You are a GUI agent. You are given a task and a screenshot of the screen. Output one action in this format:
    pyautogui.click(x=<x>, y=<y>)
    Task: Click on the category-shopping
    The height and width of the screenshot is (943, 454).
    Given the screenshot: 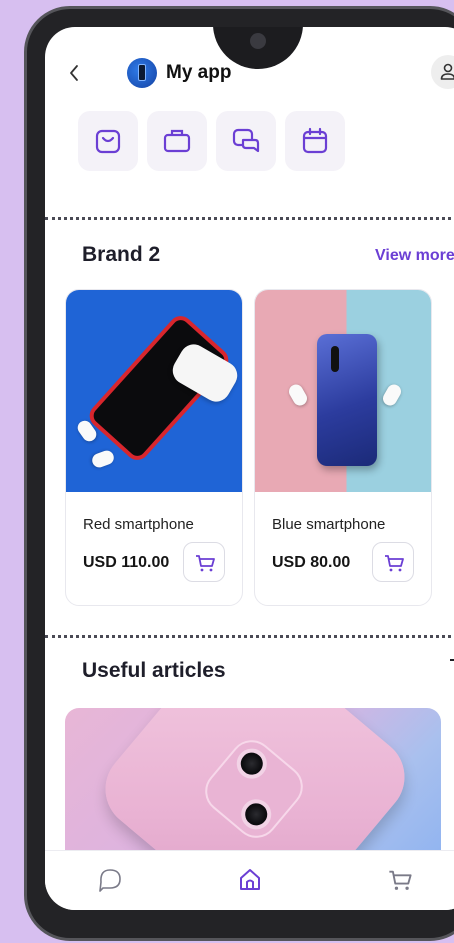 What is the action you would take?
    pyautogui.click(x=108, y=141)
    